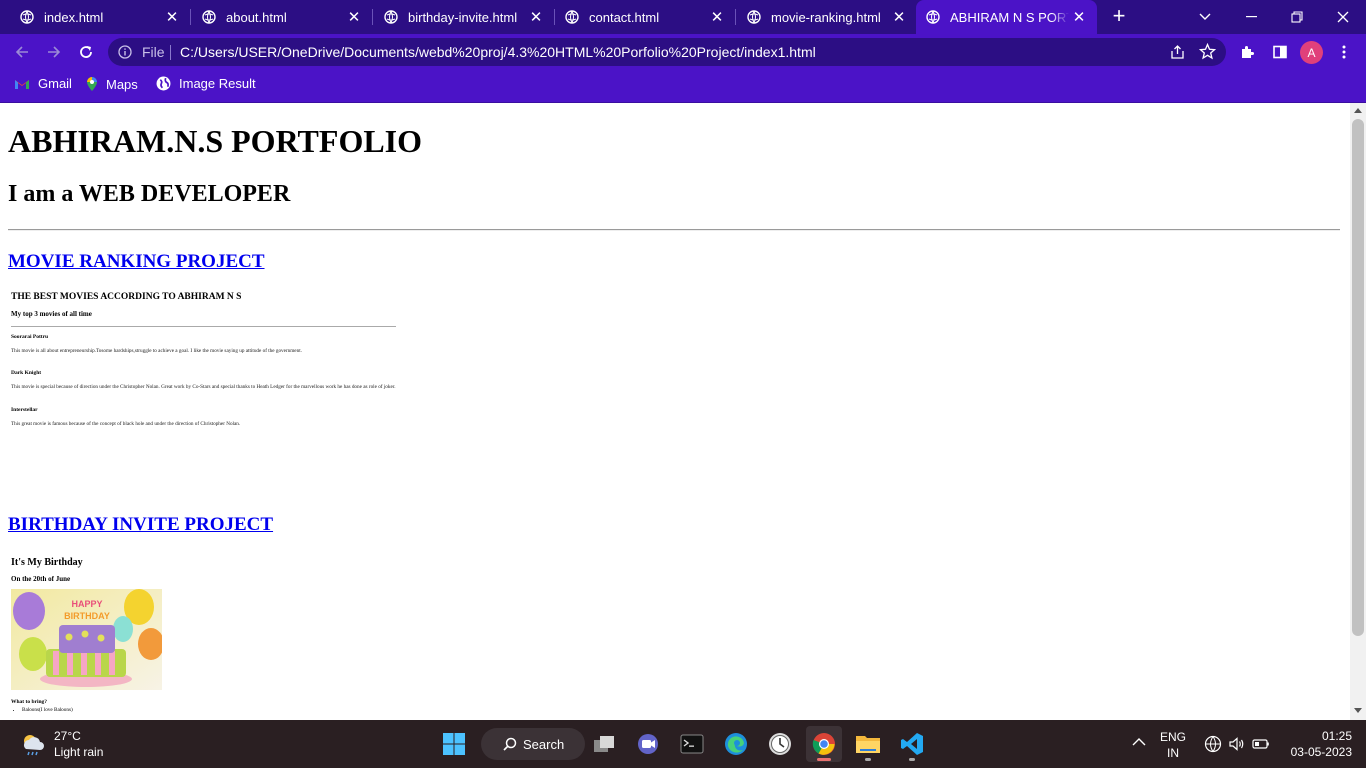 This screenshot has width=1366, height=768. I want to click on search-label: Search, so click(544, 744).